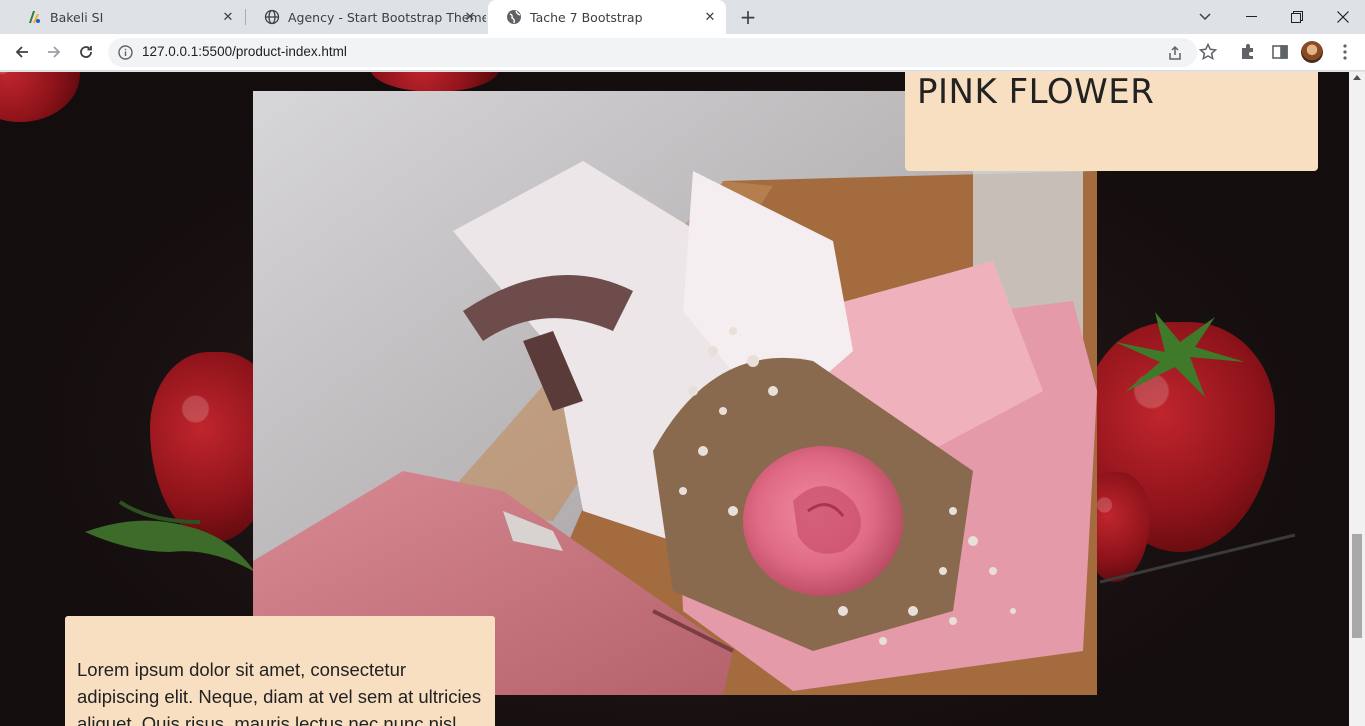  I want to click on product-title: PINK FLOWER, so click(1036, 92).